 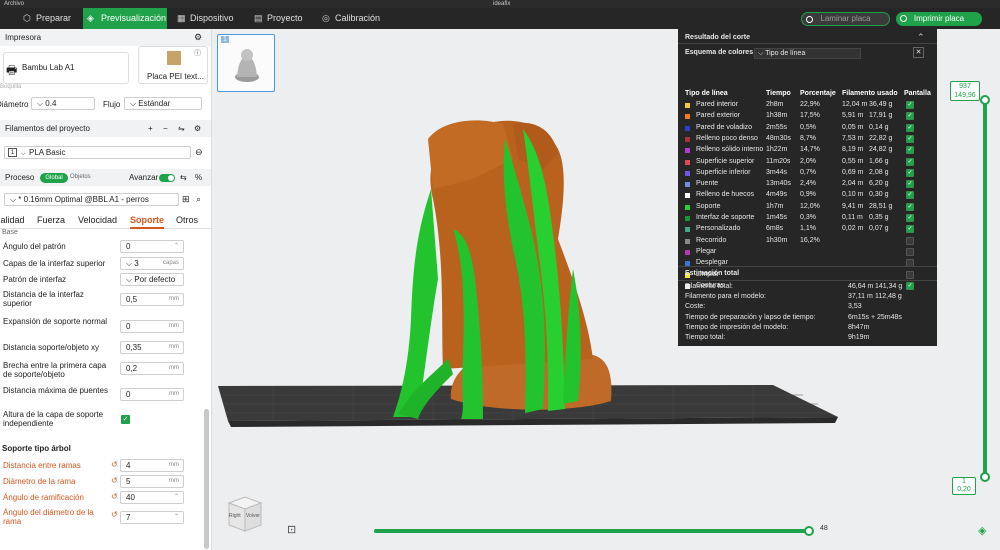 I want to click on tab-velocidad: Velocidad, so click(x=97, y=220).